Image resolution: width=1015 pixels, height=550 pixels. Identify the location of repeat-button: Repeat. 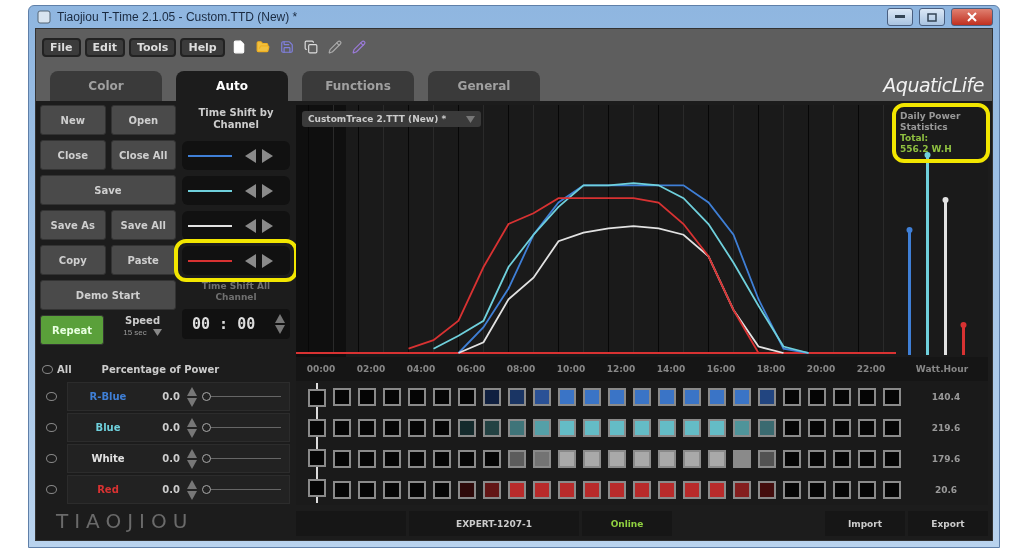
(72, 330).